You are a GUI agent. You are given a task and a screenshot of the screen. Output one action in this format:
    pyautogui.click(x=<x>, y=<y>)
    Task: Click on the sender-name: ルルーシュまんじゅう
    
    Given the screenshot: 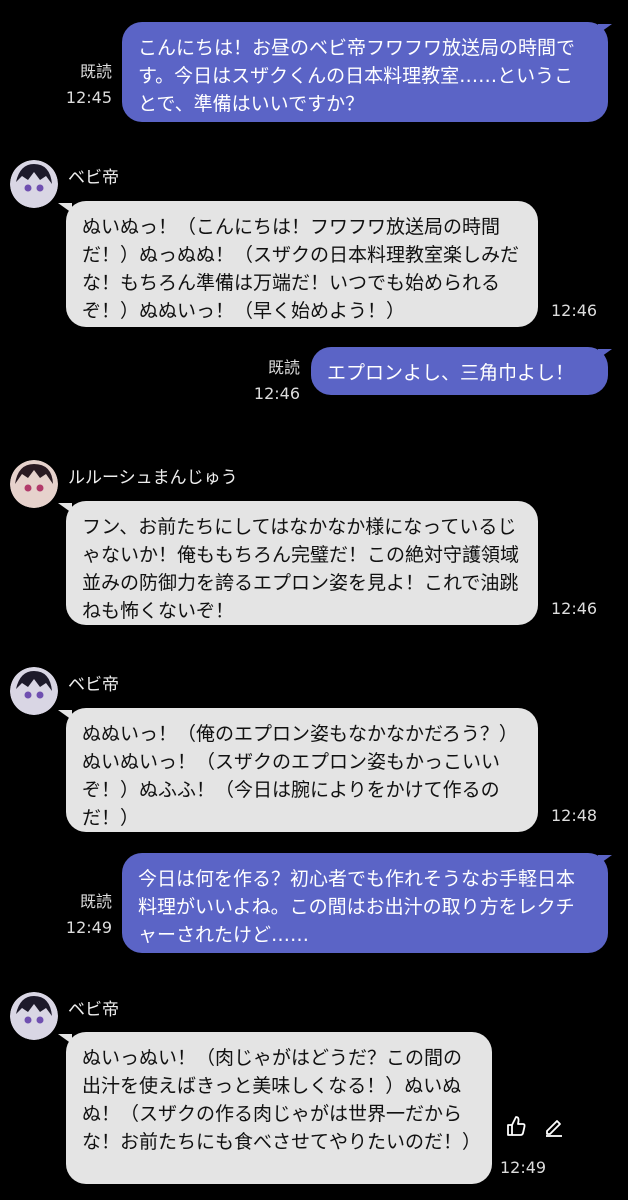 What is the action you would take?
    pyautogui.click(x=153, y=478)
    